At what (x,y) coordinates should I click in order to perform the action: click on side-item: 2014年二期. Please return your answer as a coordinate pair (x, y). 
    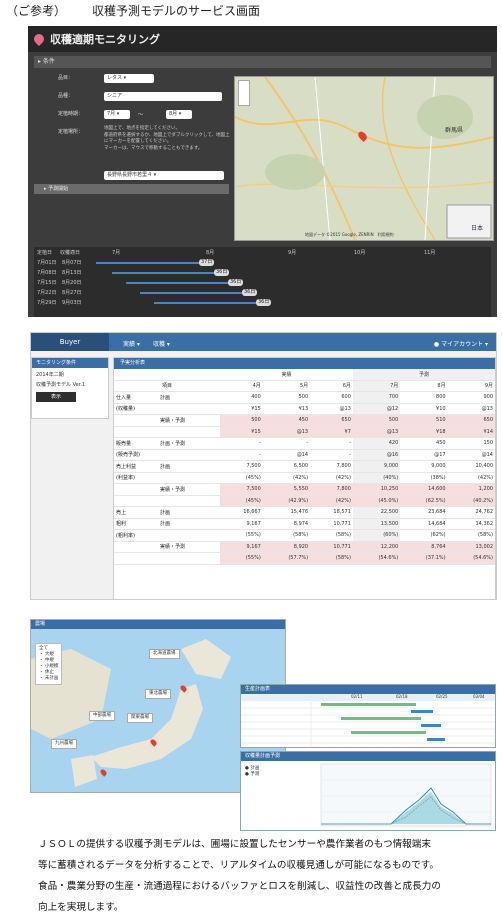
    Looking at the image, I should click on (70, 373).